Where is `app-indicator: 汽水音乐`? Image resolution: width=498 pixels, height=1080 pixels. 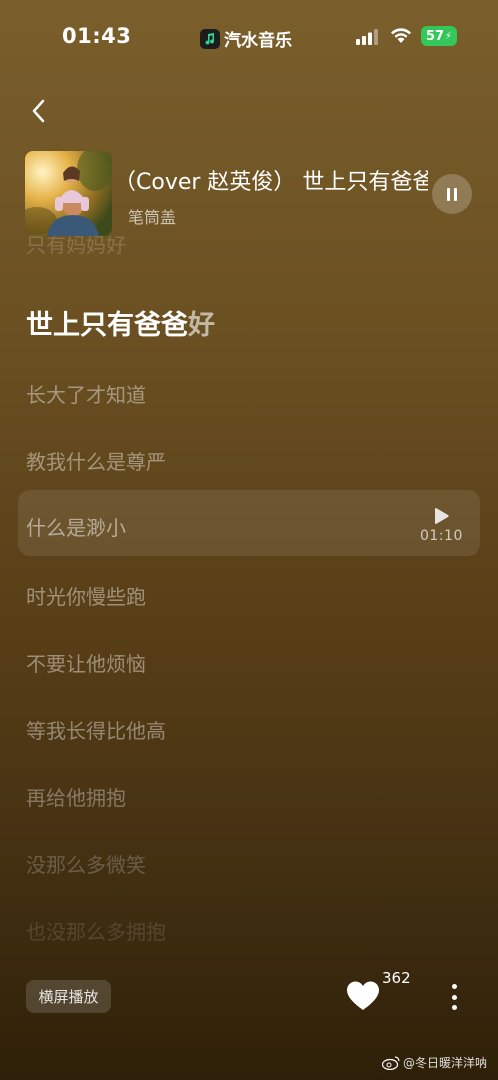 app-indicator: 汽水音乐 is located at coordinates (246, 38).